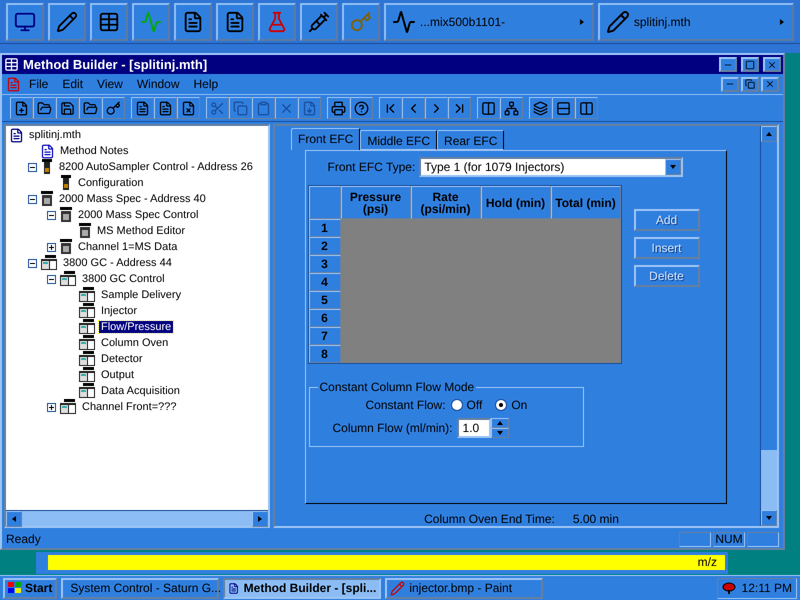 This screenshot has width=800, height=600. Describe the element at coordinates (137, 518) in the screenshot. I see `horizontal-scrollbar` at that location.